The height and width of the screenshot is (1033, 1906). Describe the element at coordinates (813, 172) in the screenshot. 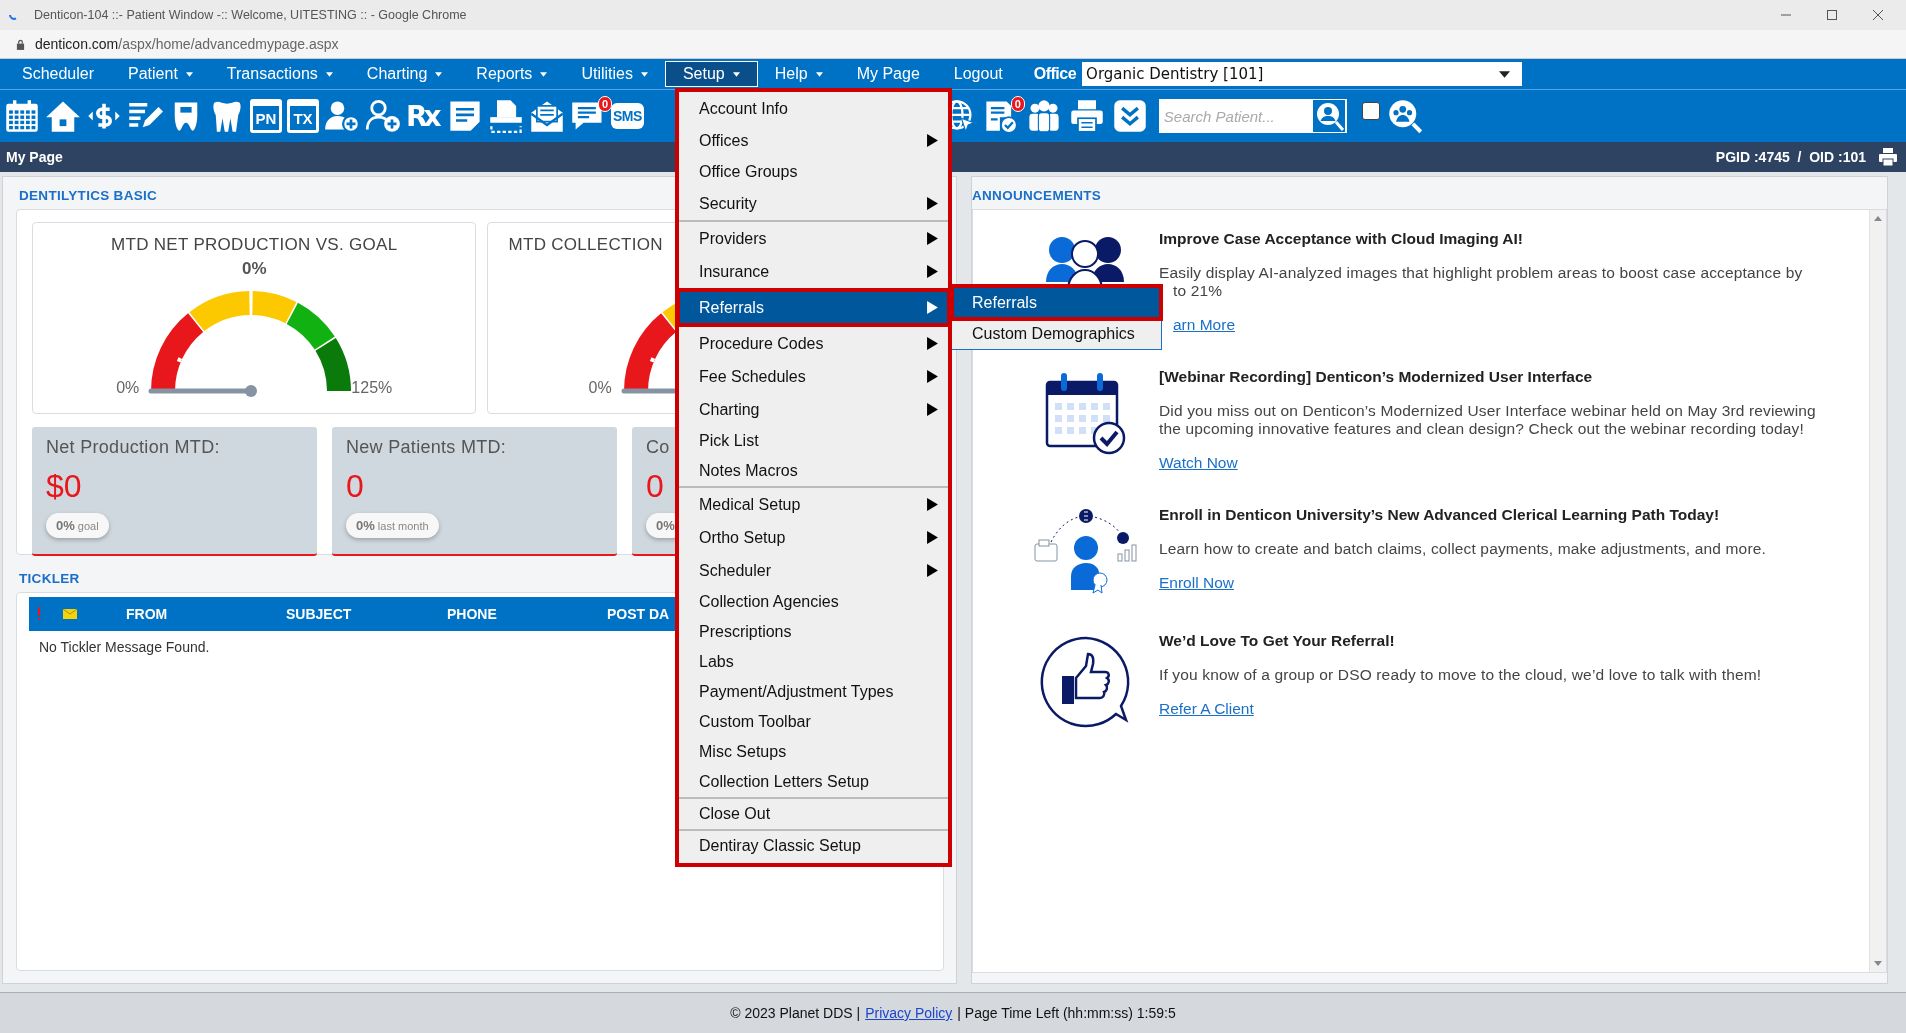

I see `menu-item: Office Groups` at that location.